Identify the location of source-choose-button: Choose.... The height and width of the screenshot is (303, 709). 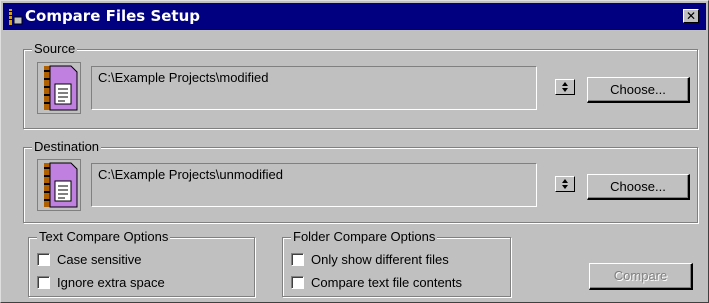
(638, 90).